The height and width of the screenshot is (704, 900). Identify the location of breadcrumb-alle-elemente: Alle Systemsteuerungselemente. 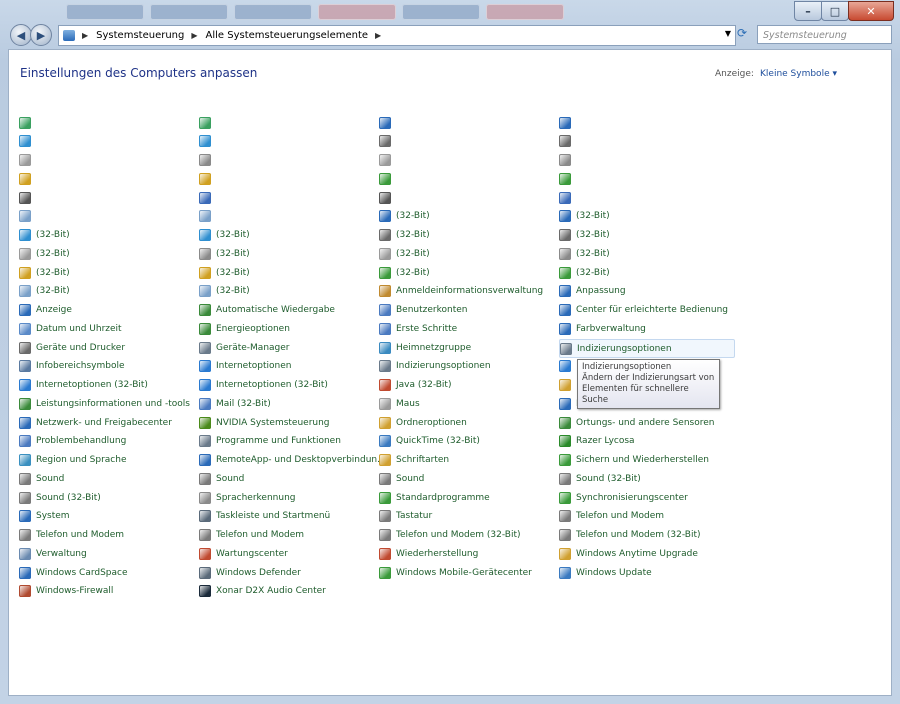
(287, 35).